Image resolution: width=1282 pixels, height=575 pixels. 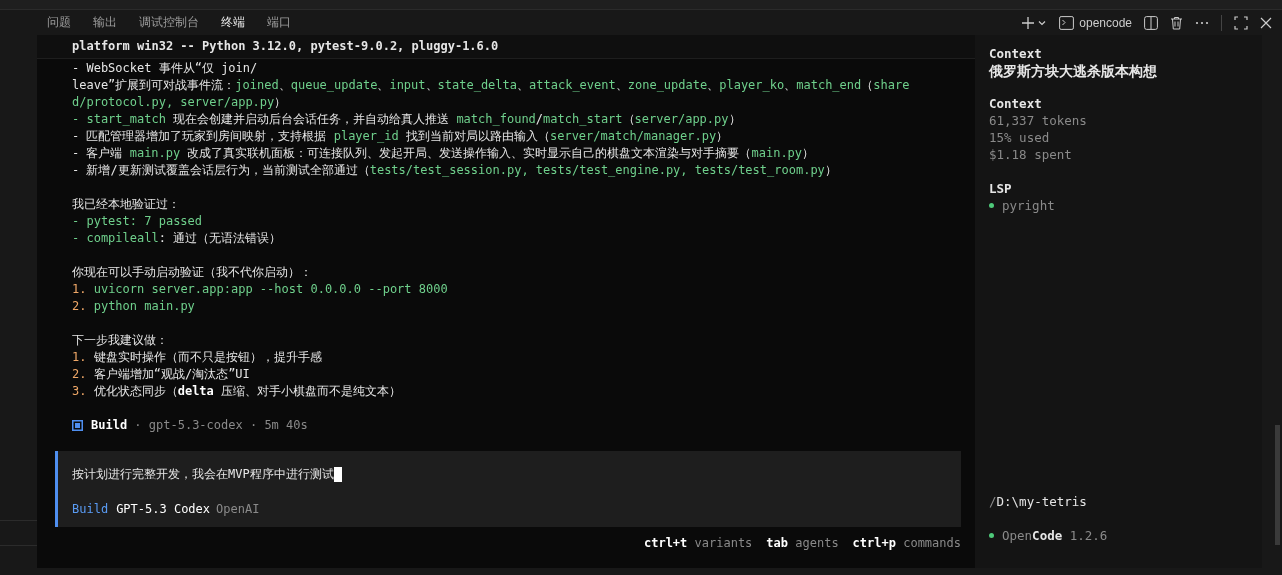 I want to click on output-line: d/protocol.py, server/app.py）, so click(x=180, y=102).